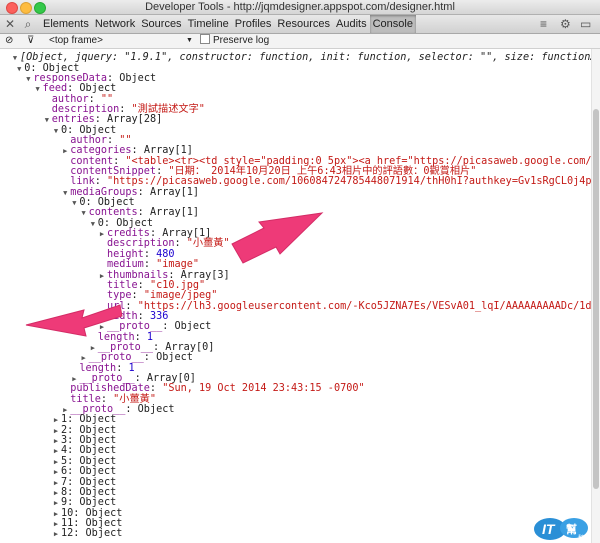 This screenshot has height=543, width=600. I want to click on preserve-log-option: Preserve log, so click(234, 41).